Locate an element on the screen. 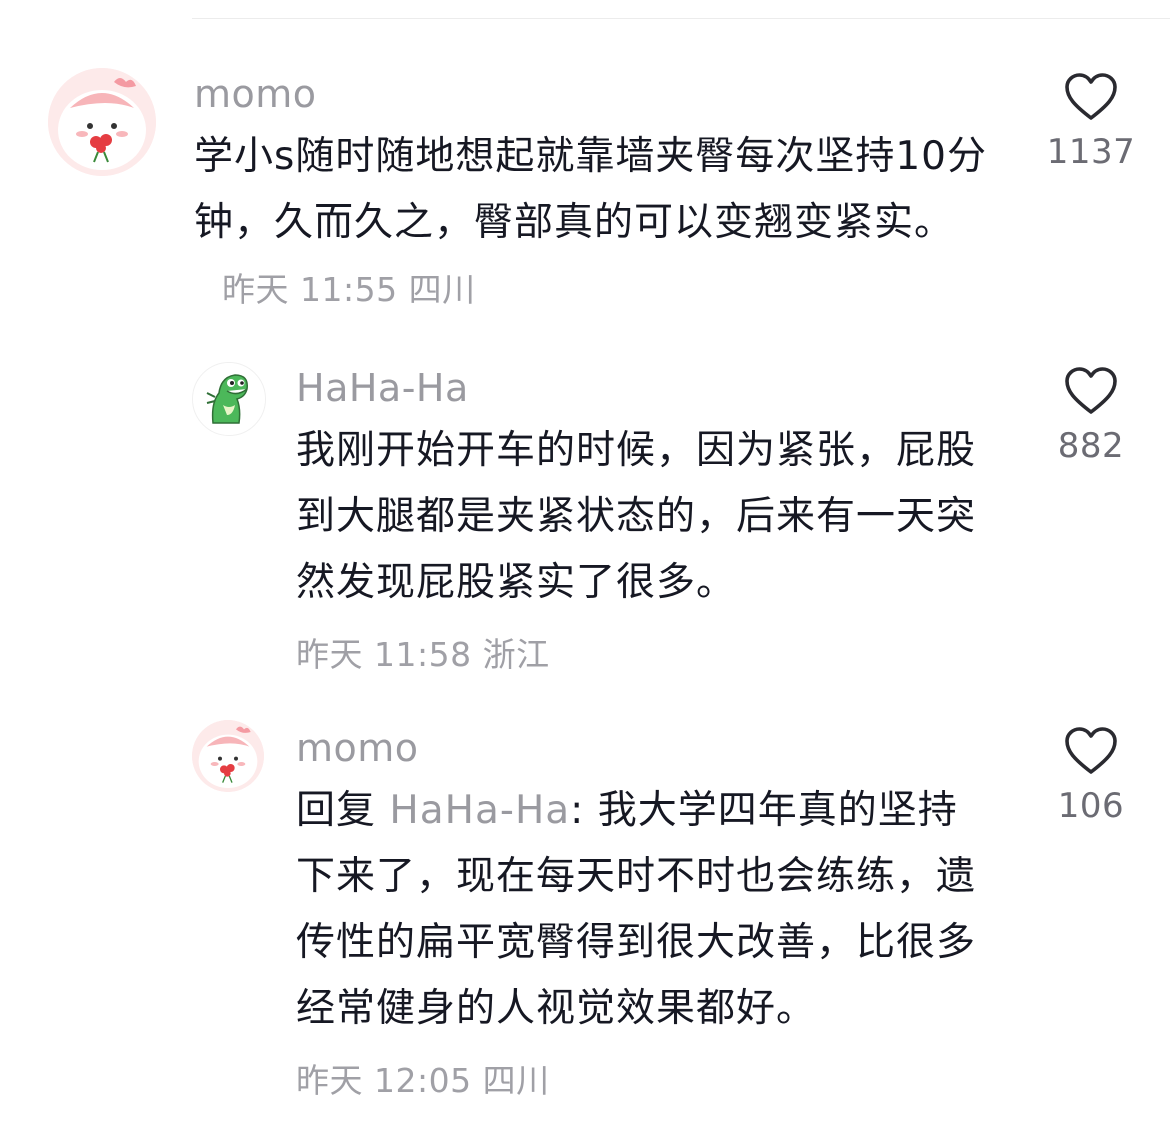  comment-meta: 昨天 12:05 四川 is located at coordinates (646, 1078).